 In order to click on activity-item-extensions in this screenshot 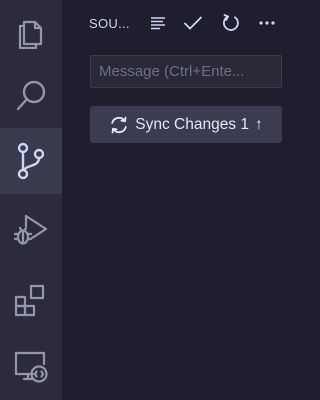, I will do `click(31, 300)`.